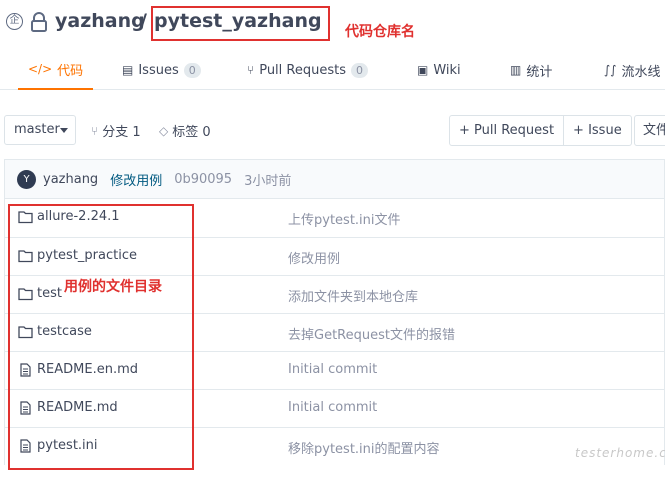  I want to click on pull-request-icon: ⑂, so click(251, 70).